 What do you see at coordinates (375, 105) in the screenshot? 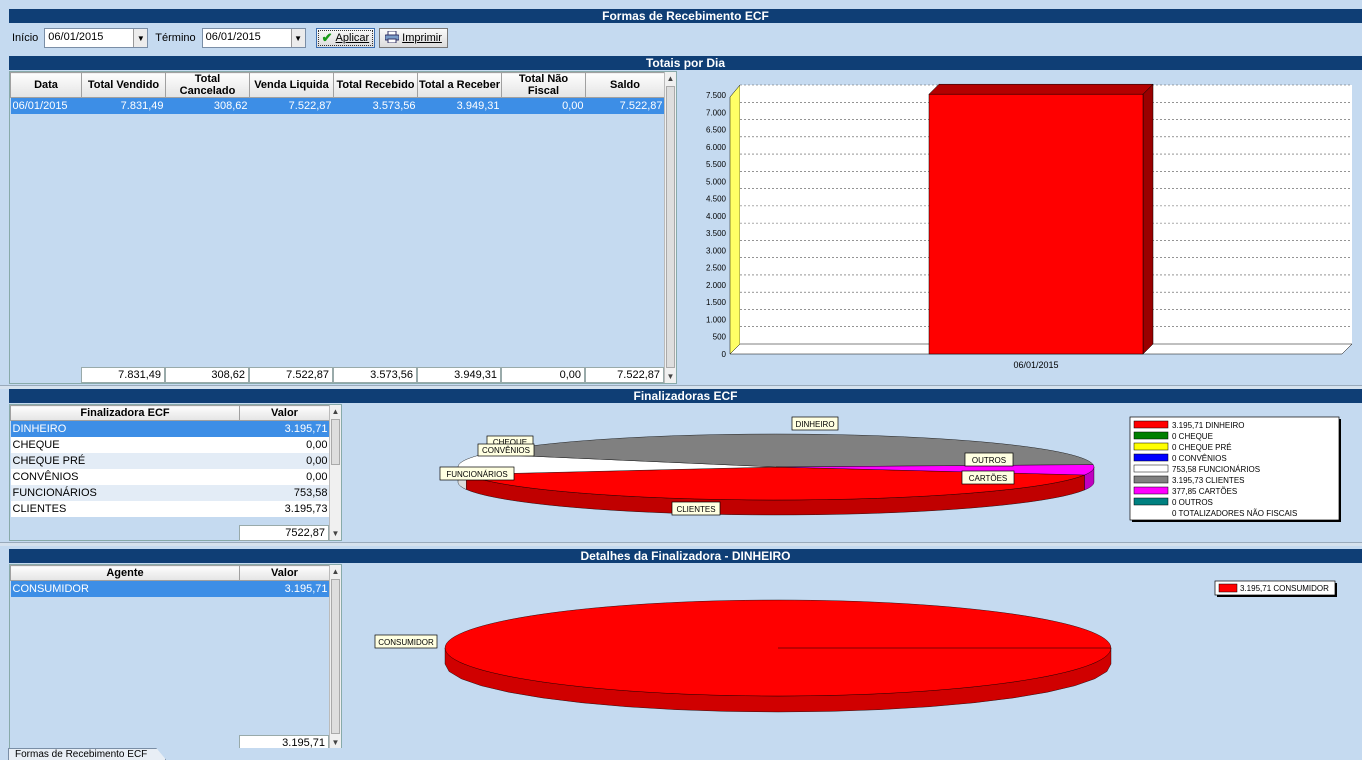
I see `cell-total-recebido: 3.573,56` at bounding box center [375, 105].